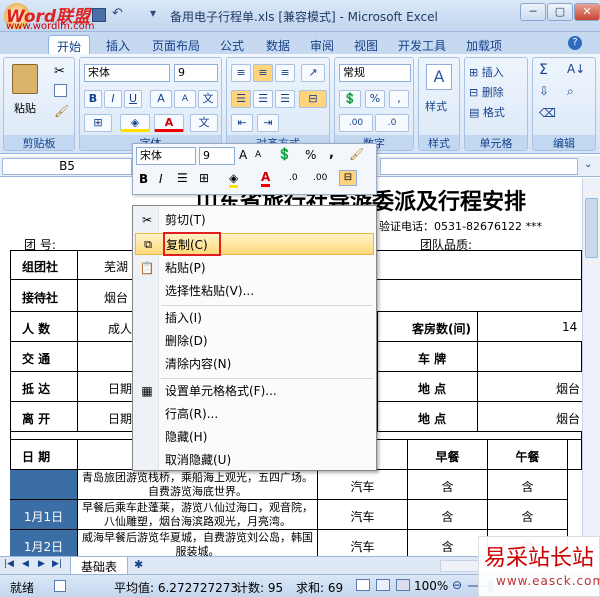  What do you see at coordinates (254, 364) in the screenshot?
I see `menu-item-clear-contents: 清除内容(N)` at bounding box center [254, 364].